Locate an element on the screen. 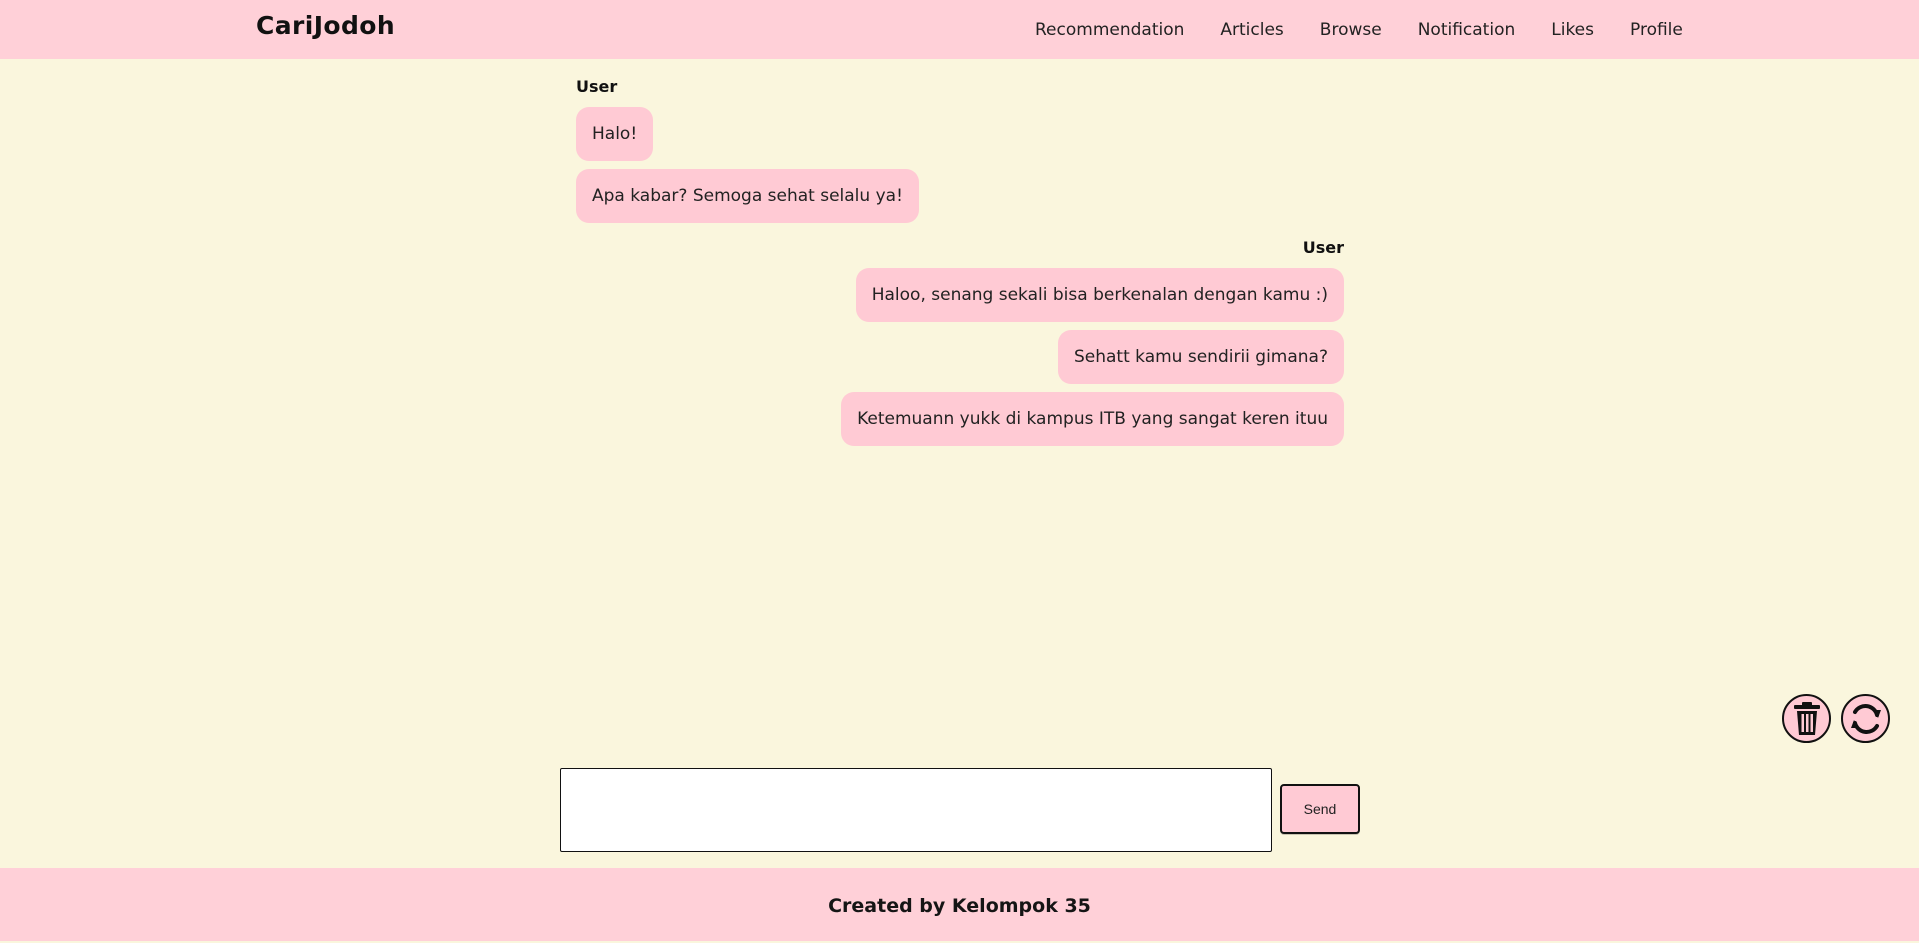  nav-link-recommendation: Recommendation is located at coordinates (1109, 30).